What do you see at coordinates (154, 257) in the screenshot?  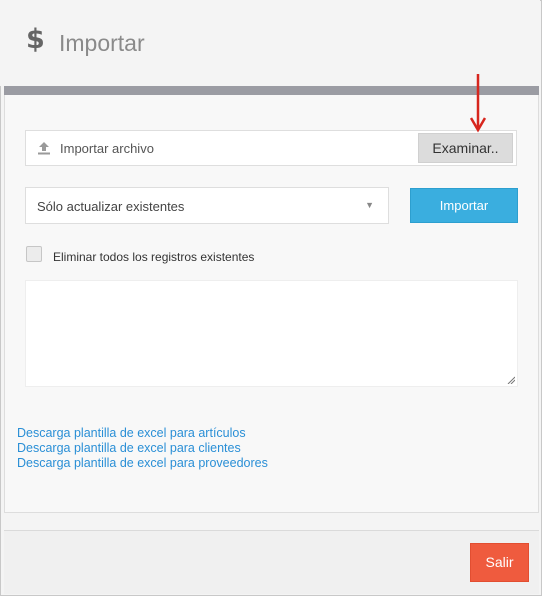 I see `delete-all-label: Eliminar todos los registros existentes` at bounding box center [154, 257].